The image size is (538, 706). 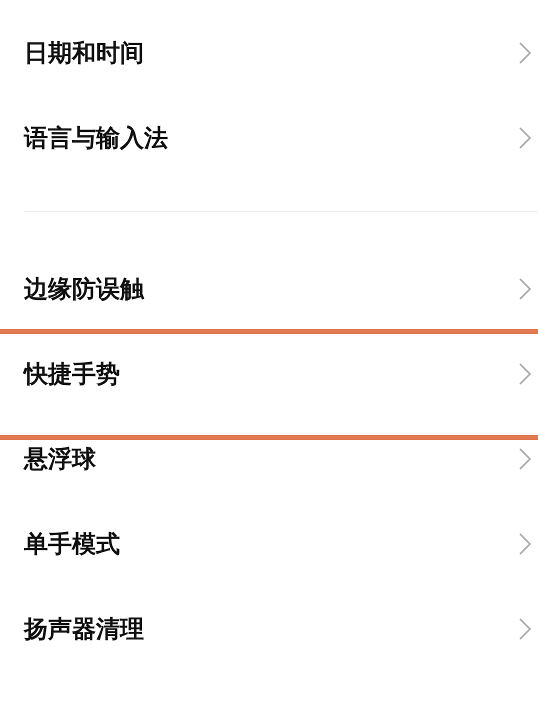 I want to click on settings-item: 单手模式, so click(x=269, y=543).